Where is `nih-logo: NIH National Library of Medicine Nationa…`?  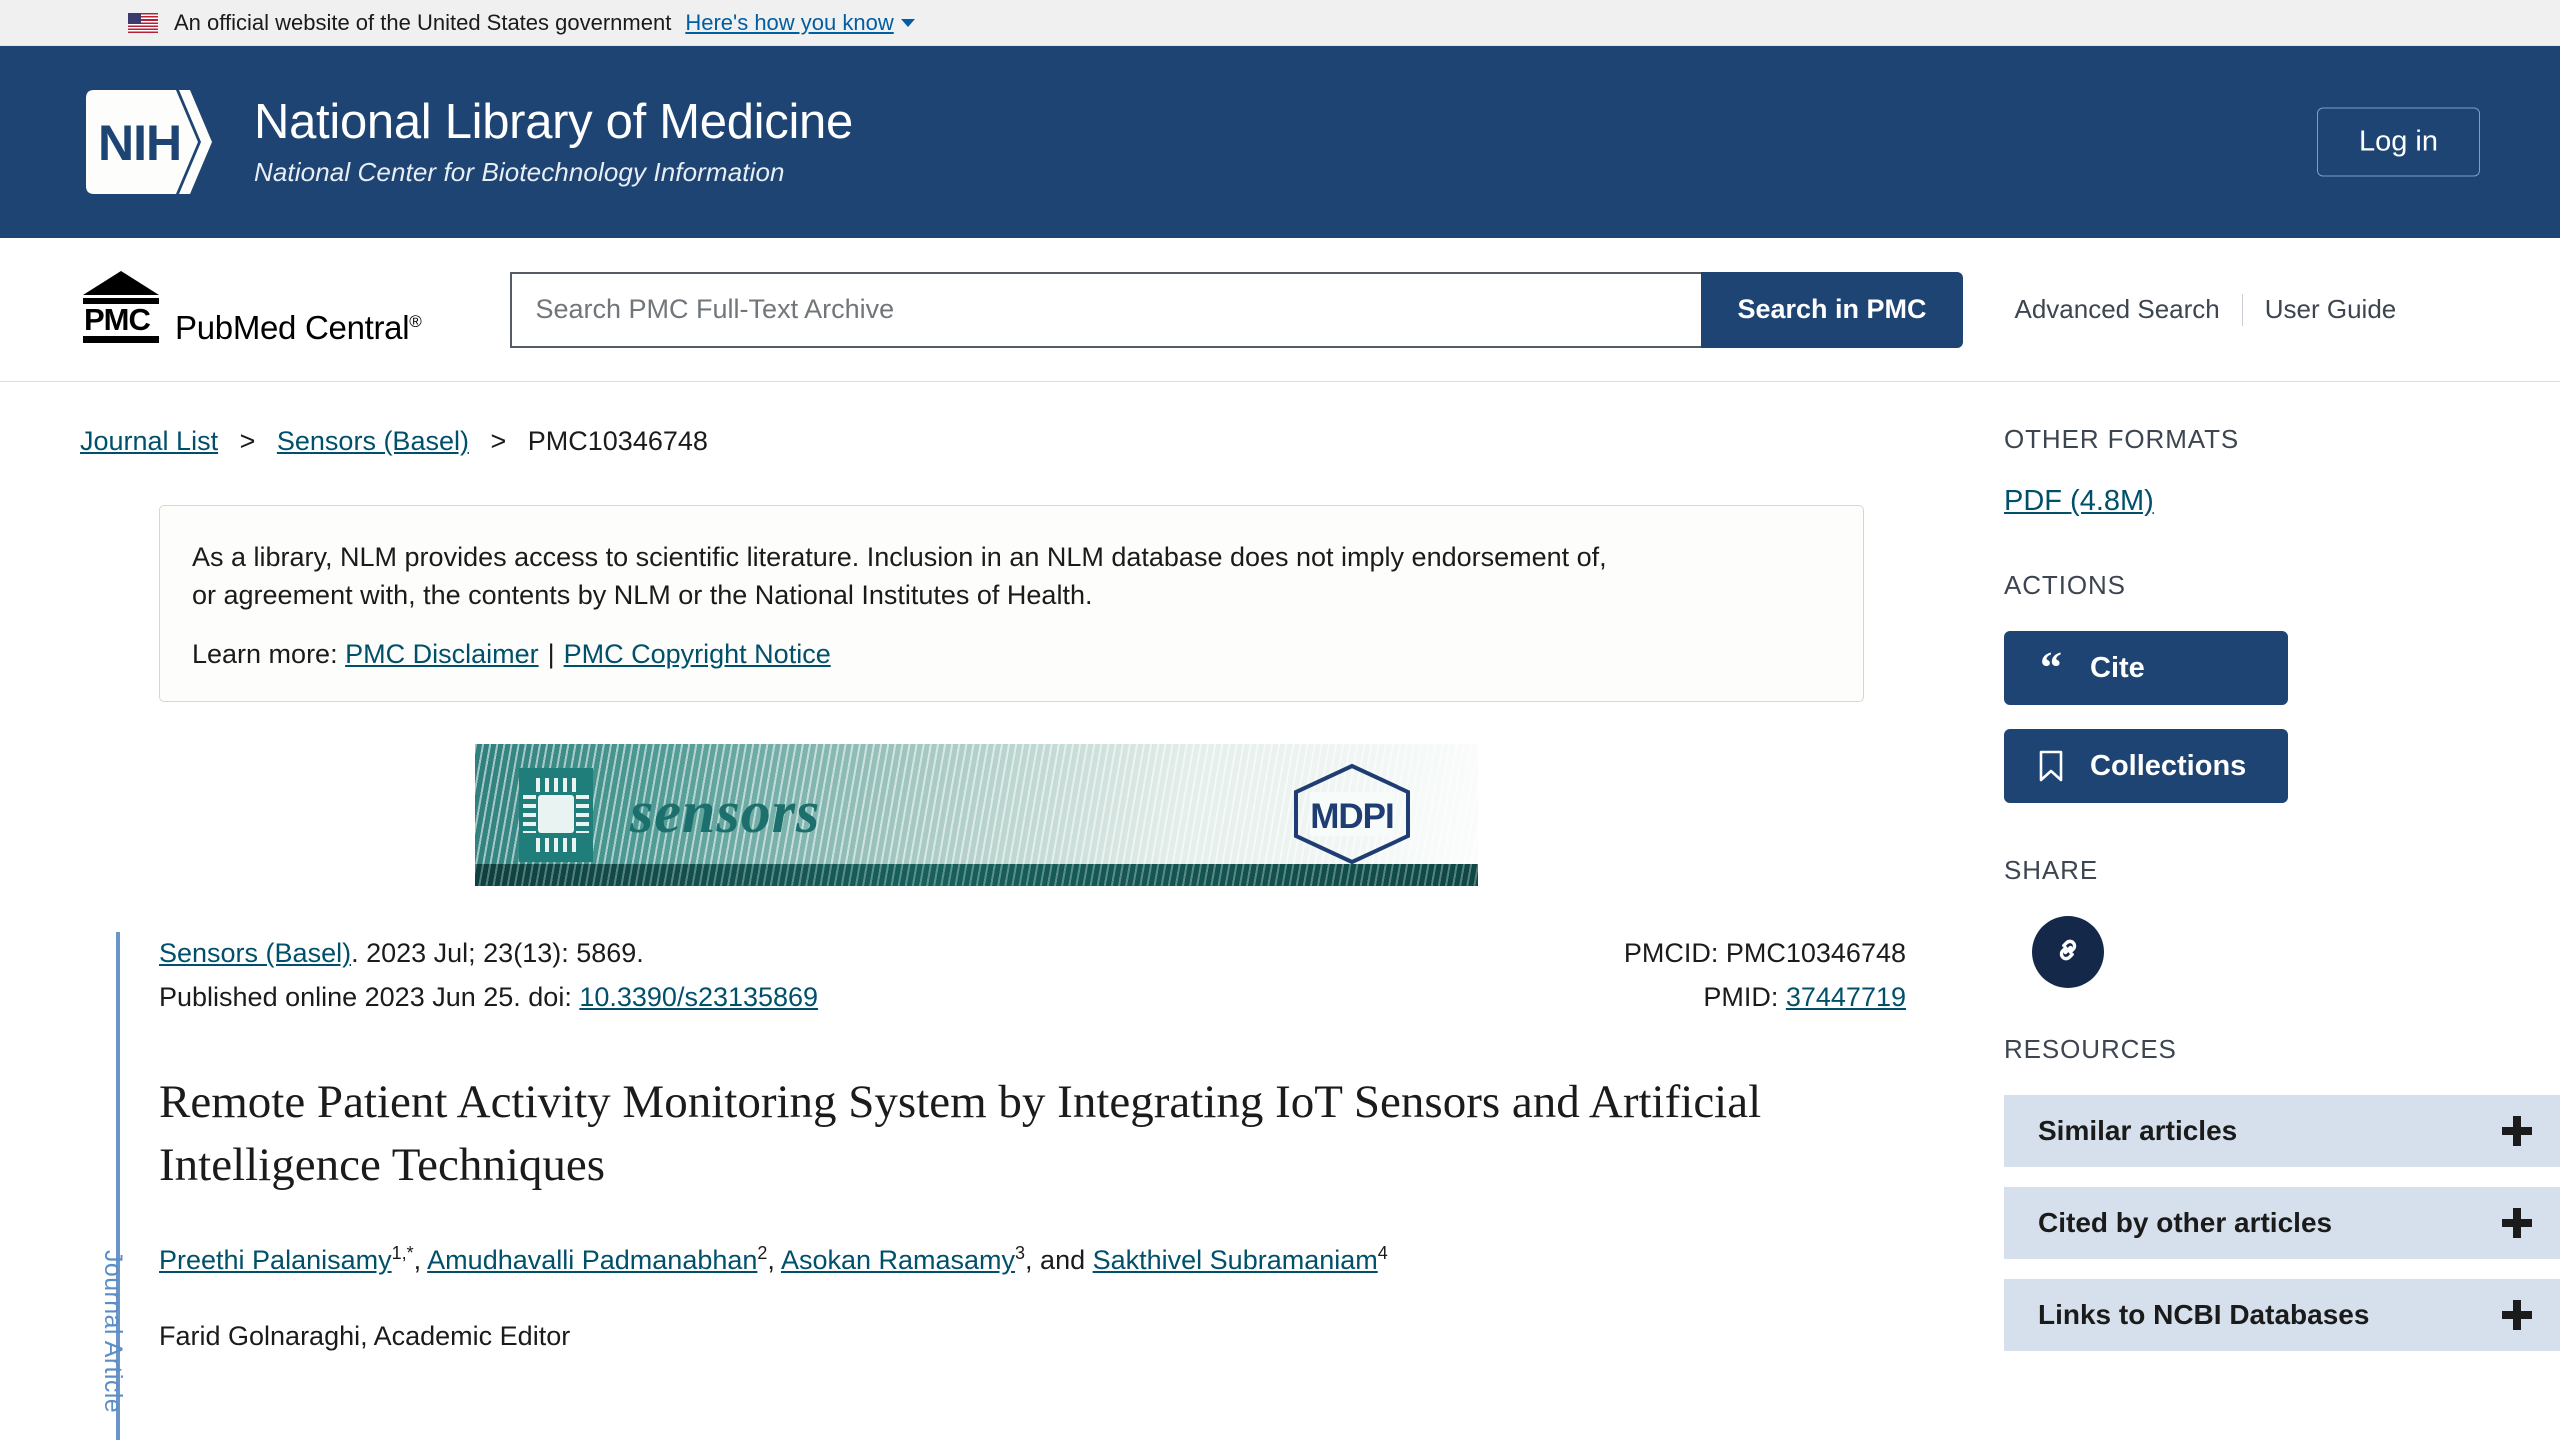 nih-logo: NIH National Library of Medicine Nationa… is located at coordinates (466, 142).